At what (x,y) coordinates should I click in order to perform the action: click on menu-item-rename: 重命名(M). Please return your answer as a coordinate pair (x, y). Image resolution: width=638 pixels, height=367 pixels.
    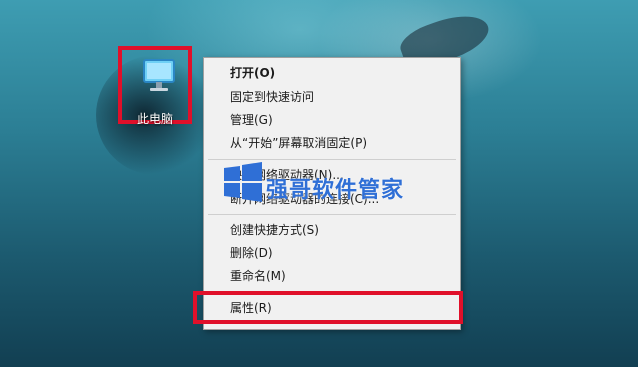
    Looking at the image, I should click on (258, 276).